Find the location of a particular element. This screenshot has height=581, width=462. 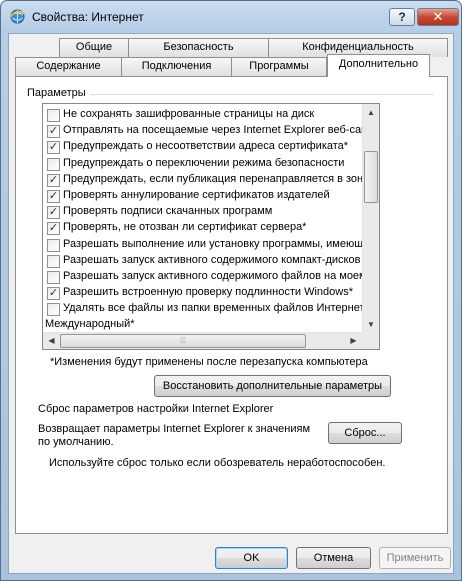

scrollbar-corner is located at coordinates (370, 340).